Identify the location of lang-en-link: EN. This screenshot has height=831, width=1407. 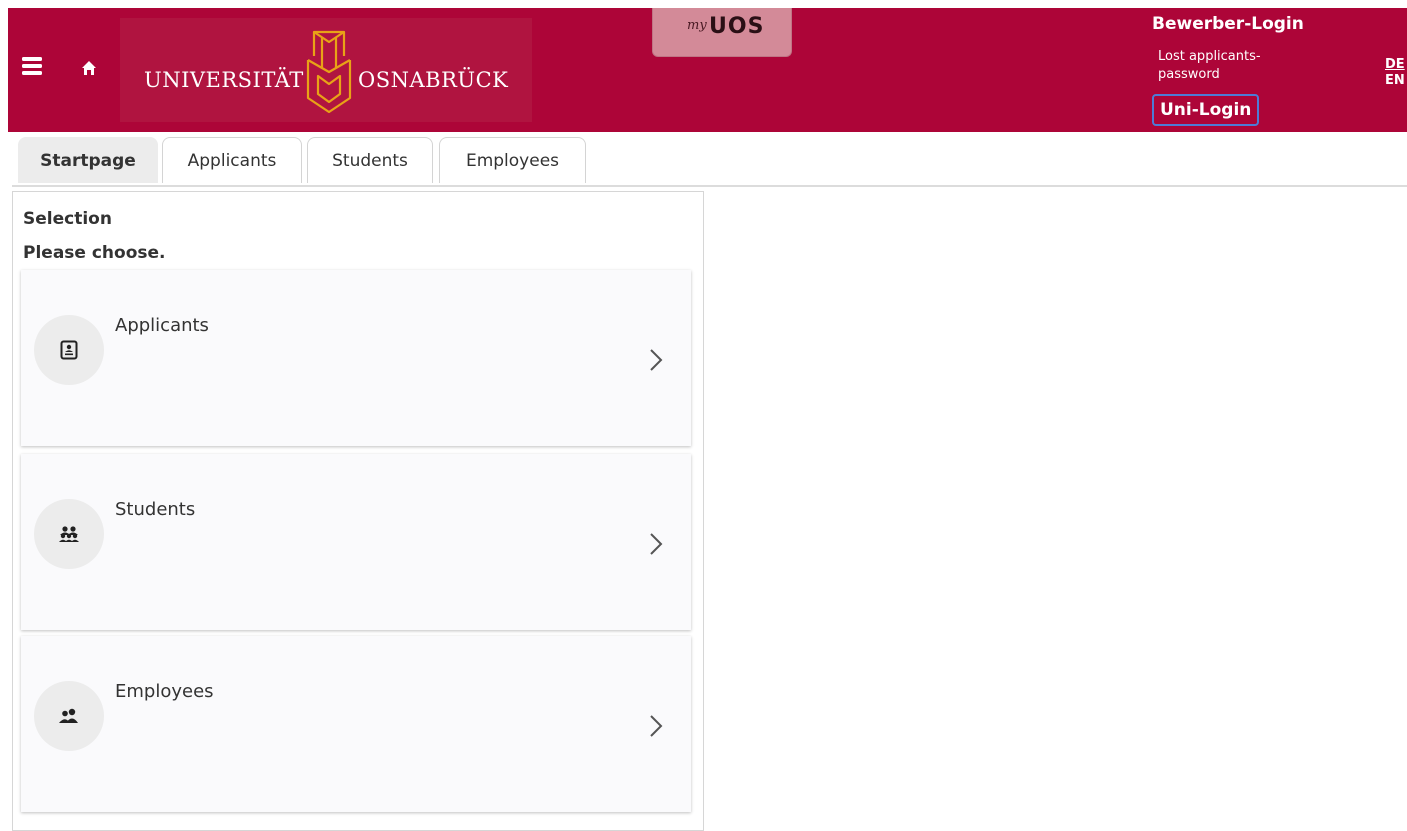
(1396, 81).